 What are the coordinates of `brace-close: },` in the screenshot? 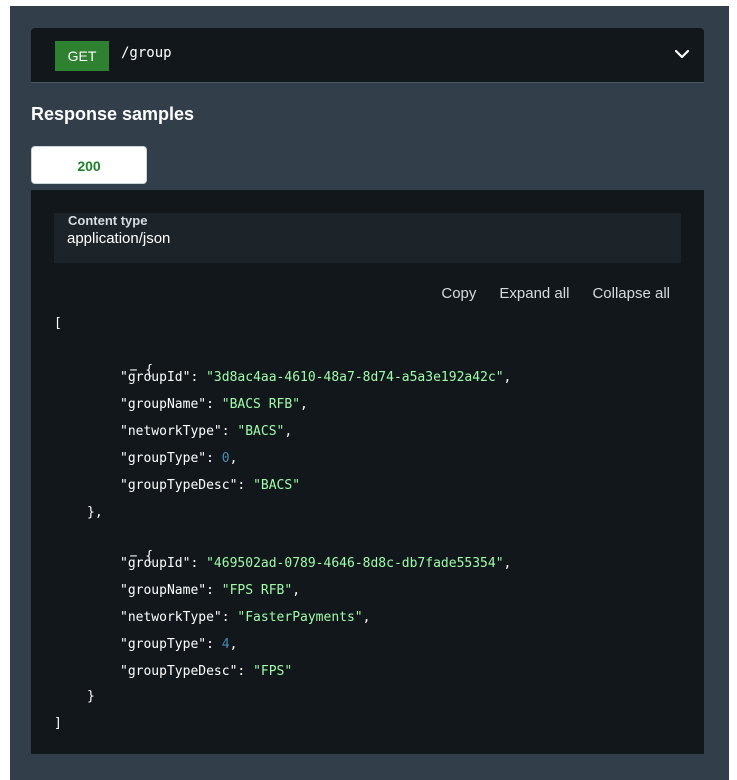 It's located at (95, 512).